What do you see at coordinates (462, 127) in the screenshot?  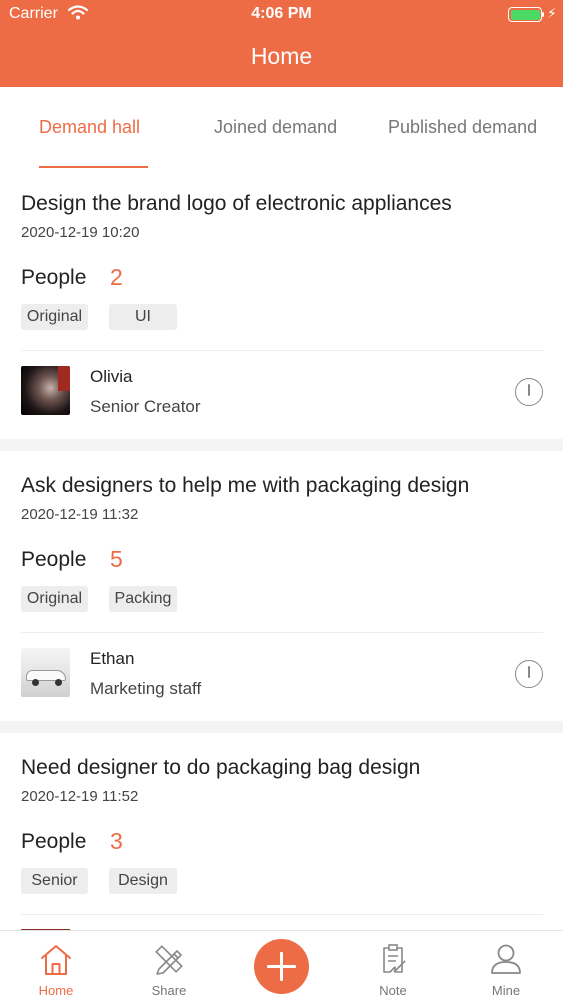 I see `tab-published-demand: Published demand` at bounding box center [462, 127].